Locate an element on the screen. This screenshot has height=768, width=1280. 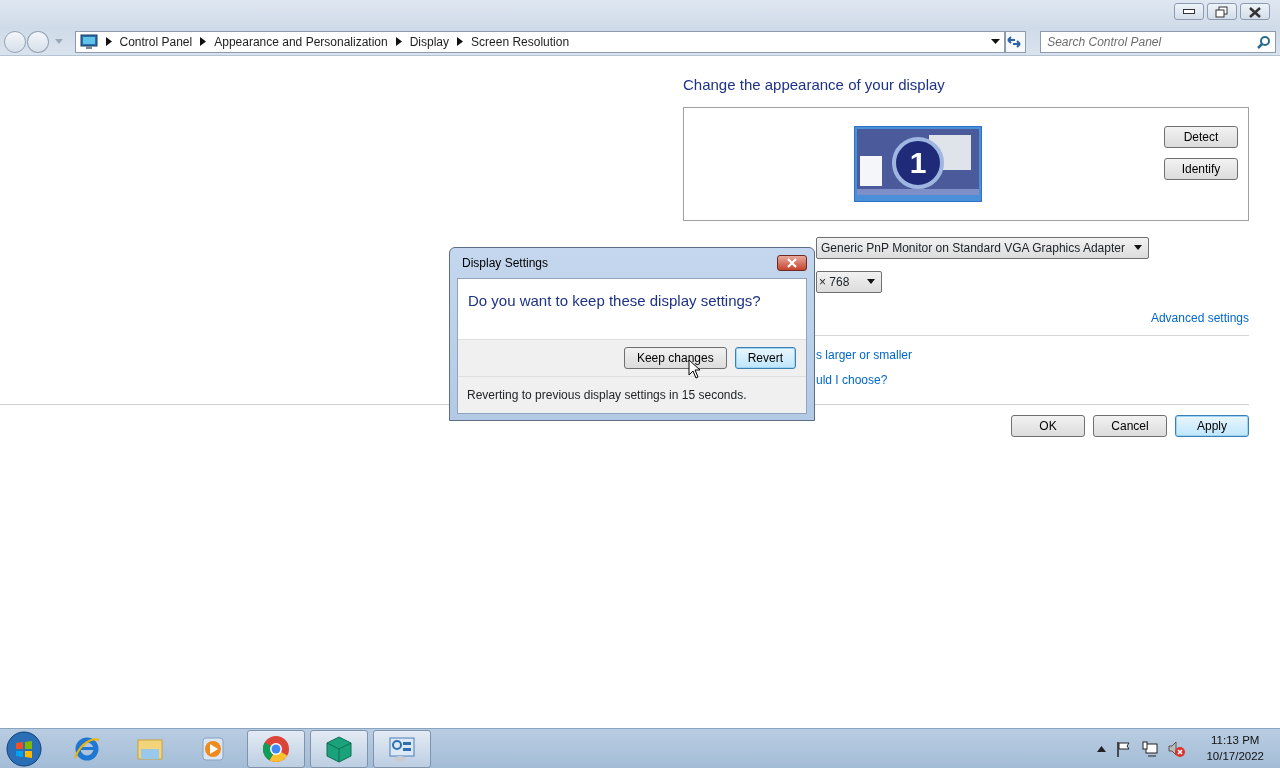
minimize-button is located at coordinates (1189, 11).